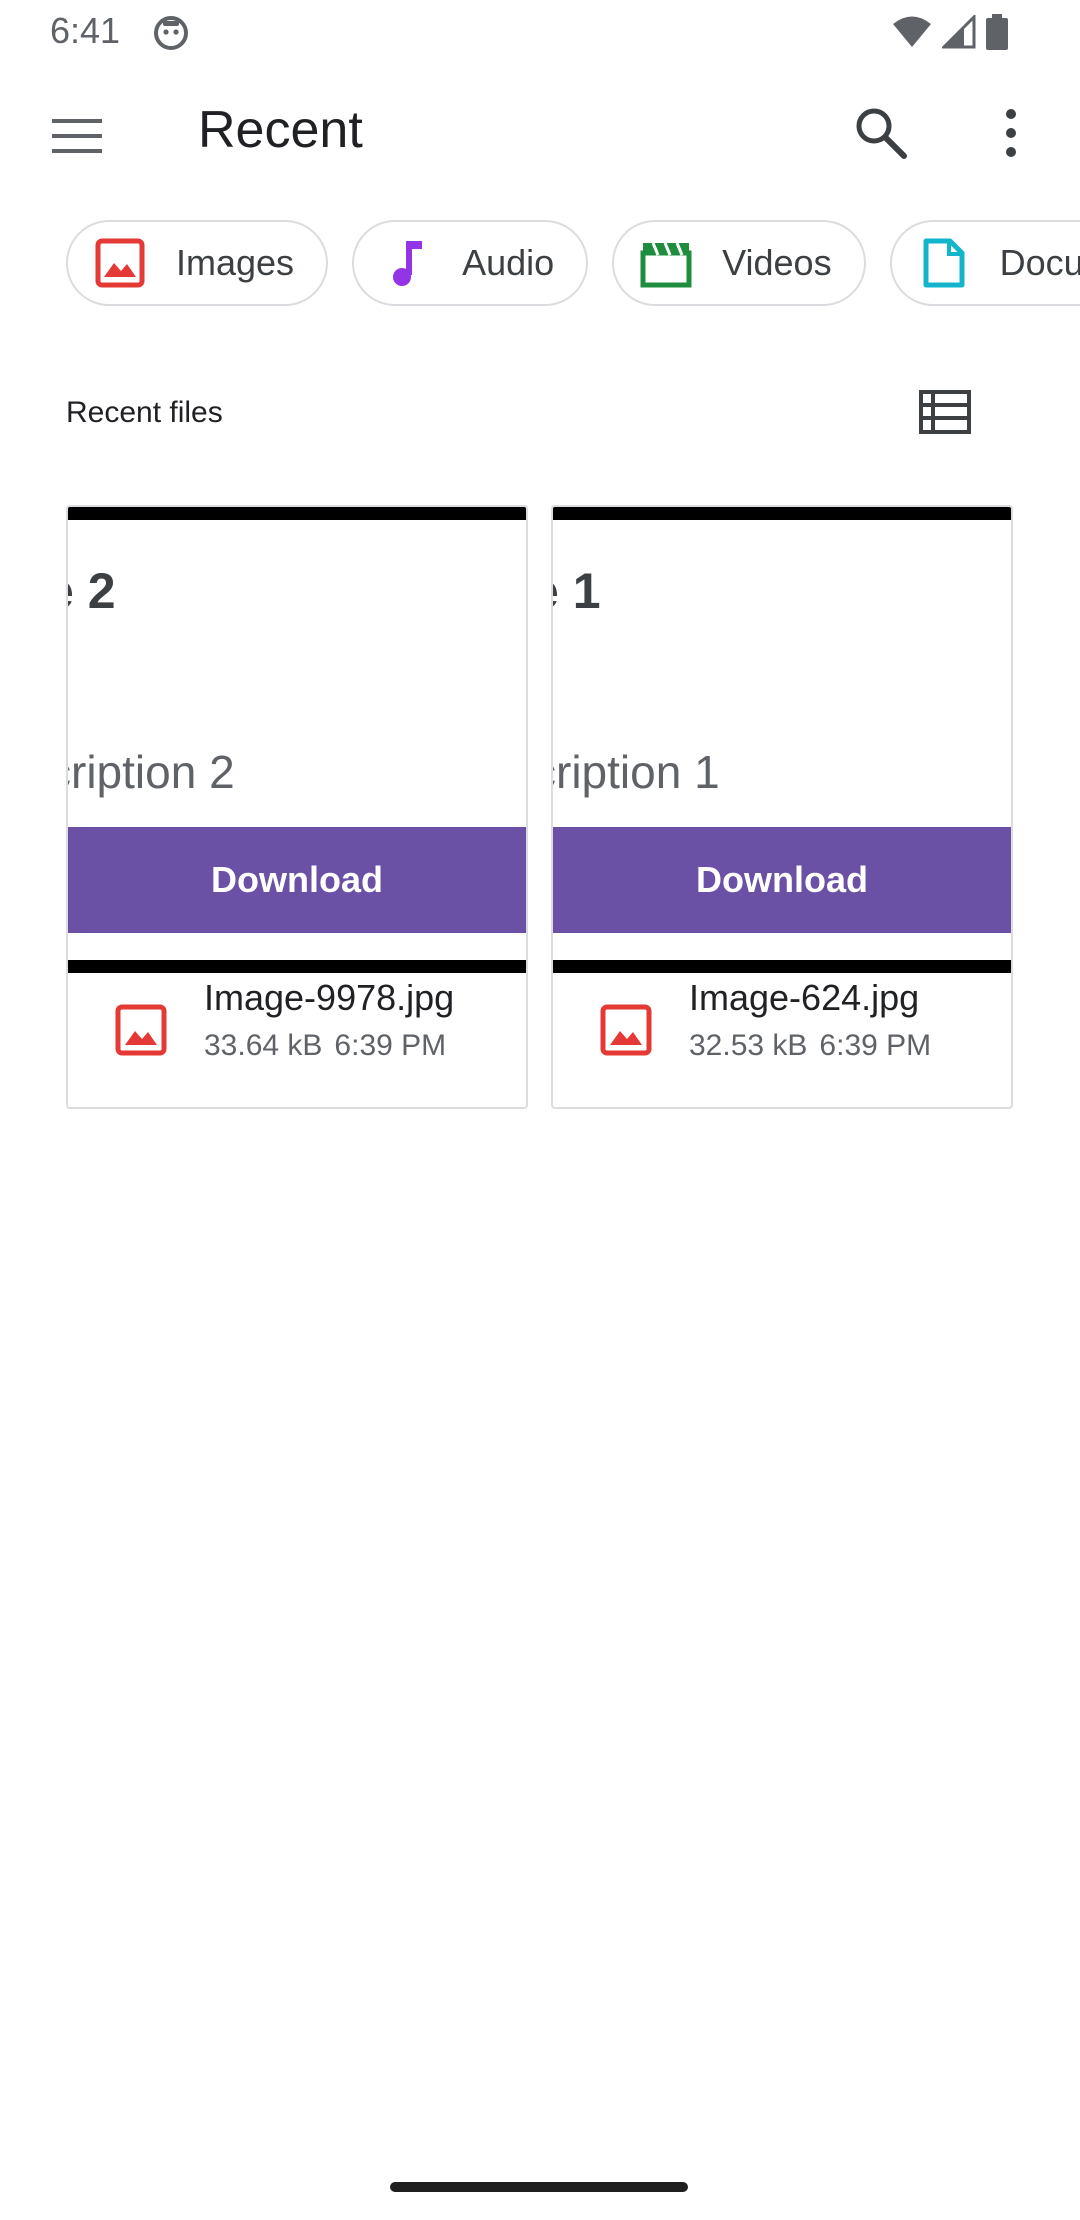 This screenshot has width=1080, height=2220. What do you see at coordinates (144, 412) in the screenshot?
I see `section-title: Recent files` at bounding box center [144, 412].